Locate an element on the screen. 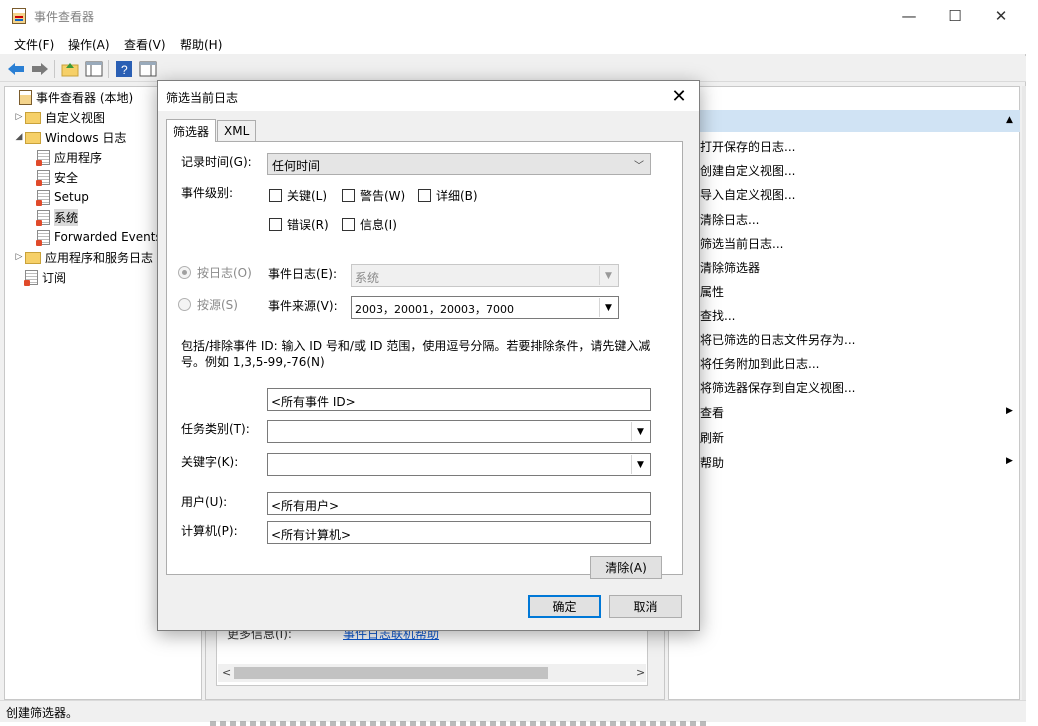 This screenshot has width=1038, height=726. action-view: 查看 is located at coordinates (712, 412).